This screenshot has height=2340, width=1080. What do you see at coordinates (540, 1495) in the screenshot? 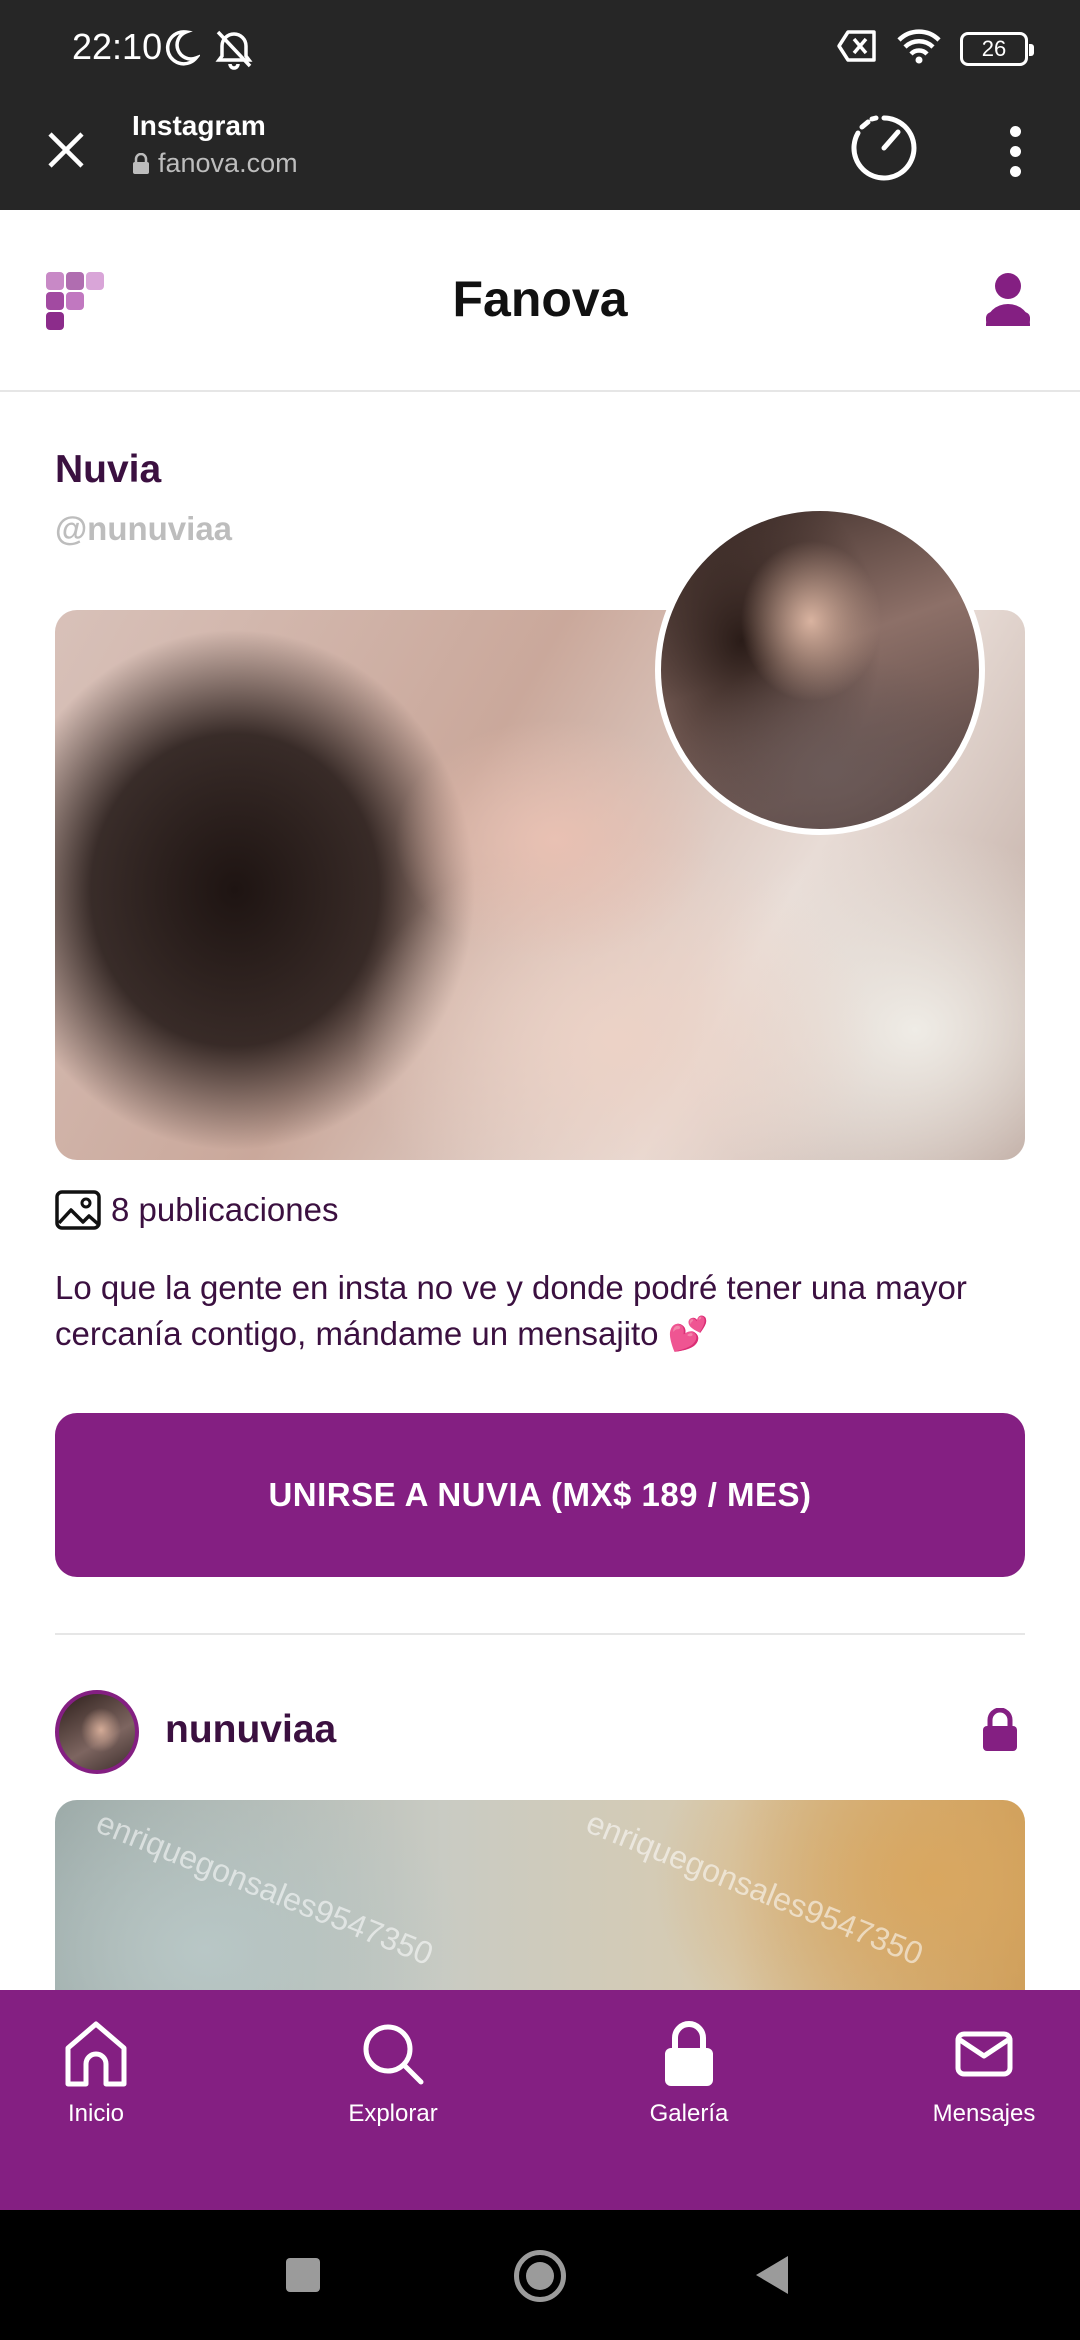
I see `subscribe-button: UNIRSE A NUVIA (MX$ 189 / MES)` at bounding box center [540, 1495].